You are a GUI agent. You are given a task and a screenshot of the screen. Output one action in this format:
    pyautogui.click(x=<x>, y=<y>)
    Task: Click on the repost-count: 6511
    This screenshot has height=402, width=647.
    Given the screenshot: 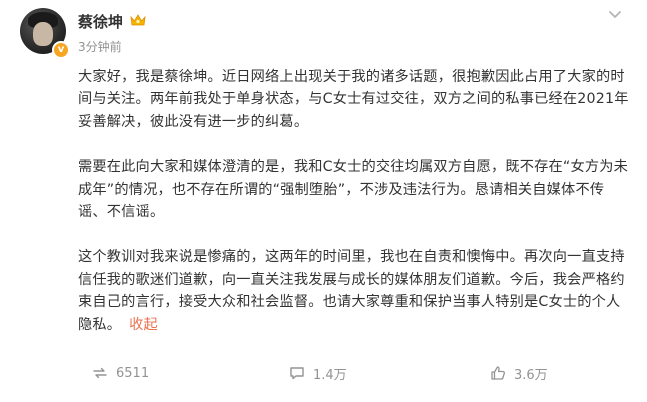 What is the action you would take?
    pyautogui.click(x=133, y=373)
    